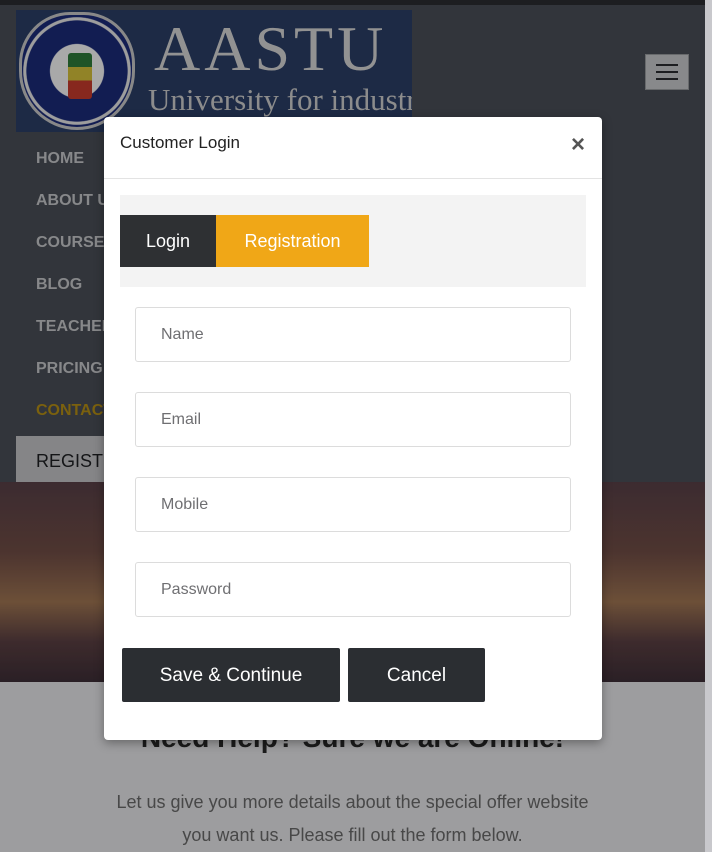 Image resolution: width=712 pixels, height=852 pixels. Describe the element at coordinates (180, 142) in the screenshot. I see `modal-title: Customer Login` at that location.